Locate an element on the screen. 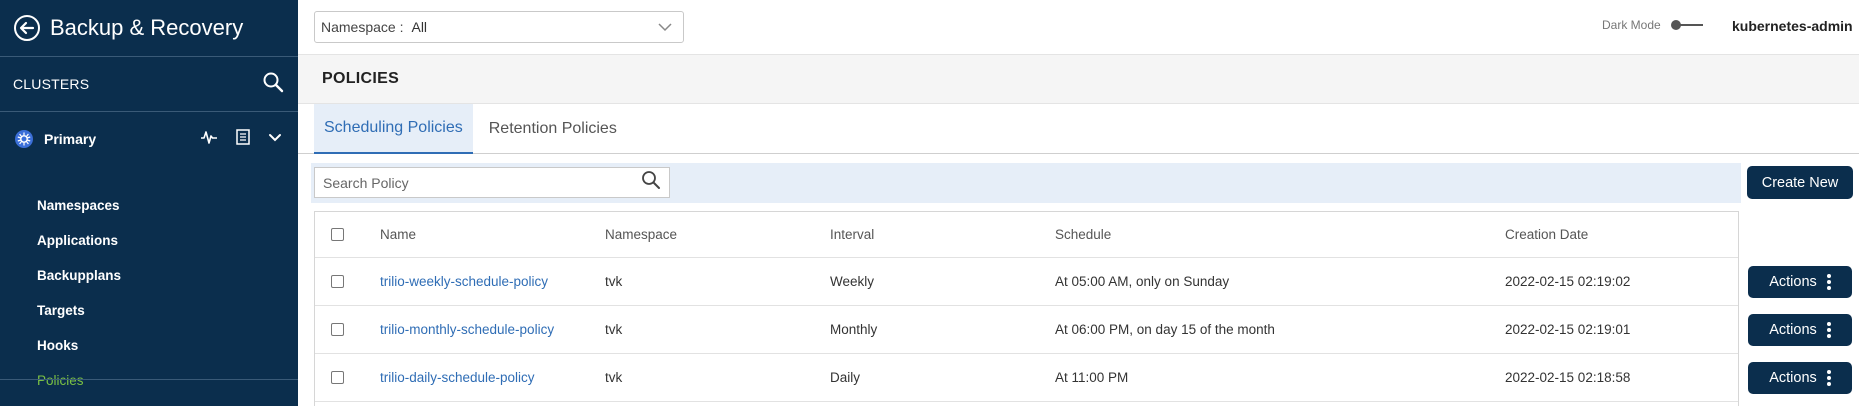 The image size is (1859, 406). policy-creation-date: 2022-02-15 02:19:02 is located at coordinates (1568, 281).